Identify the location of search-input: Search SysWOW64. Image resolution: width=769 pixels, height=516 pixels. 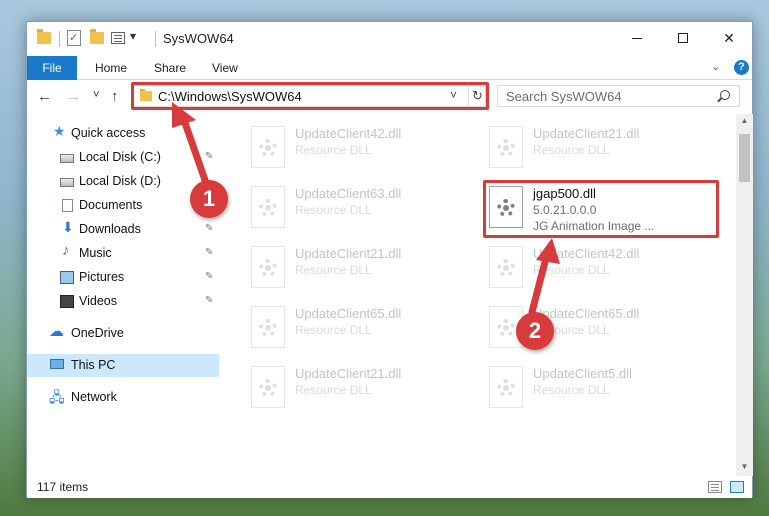
(564, 96).